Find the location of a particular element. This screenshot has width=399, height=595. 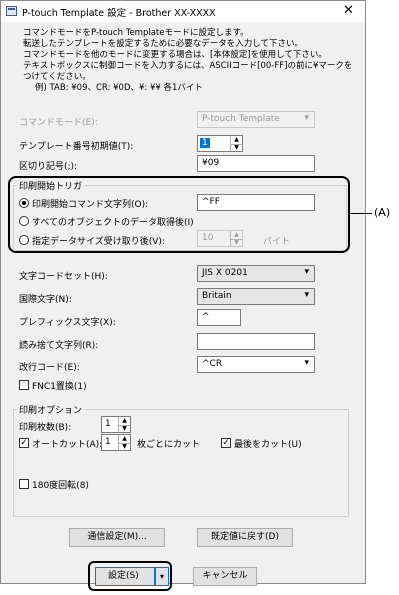

template-number-spin: ▲ ▼ is located at coordinates (236, 143).